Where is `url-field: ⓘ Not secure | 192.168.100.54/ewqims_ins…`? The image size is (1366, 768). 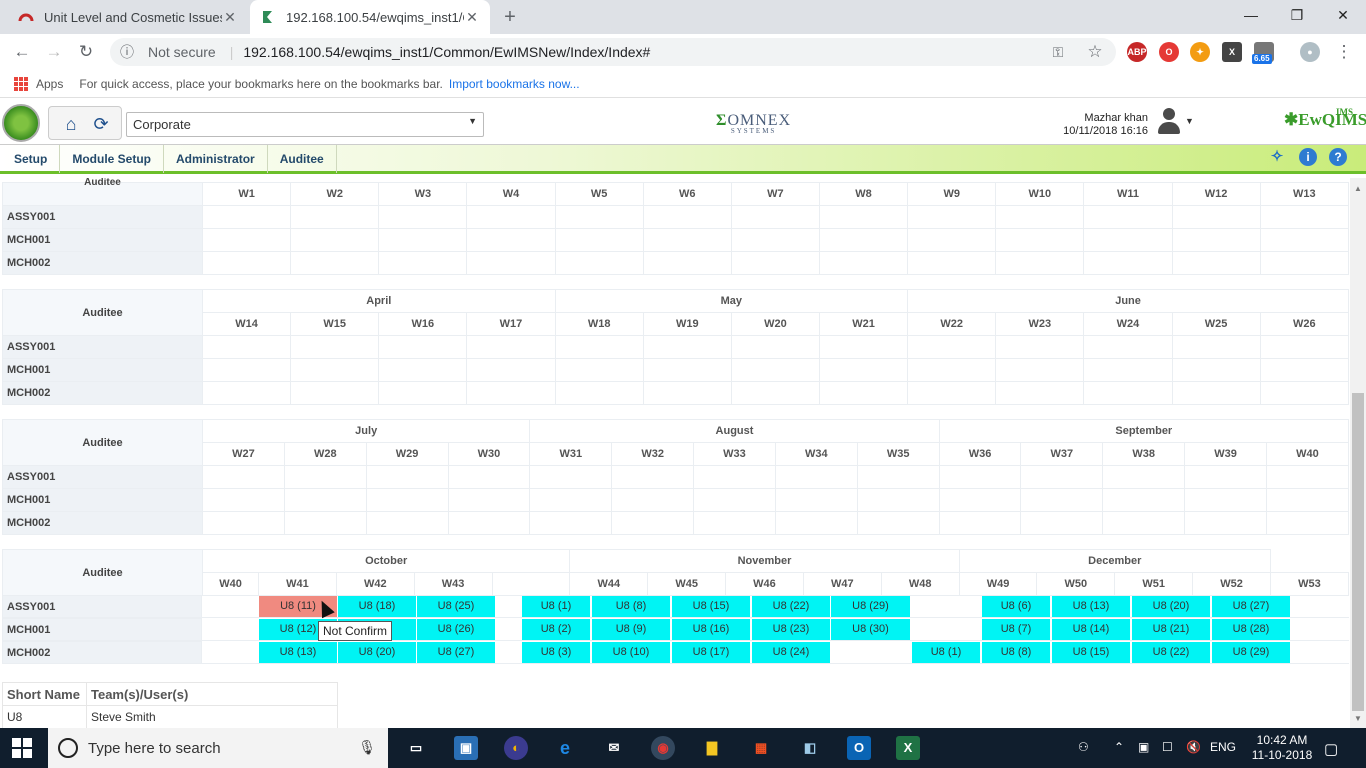
url-field: ⓘ Not secure | 192.168.100.54/ewqims_ins… is located at coordinates (613, 52).